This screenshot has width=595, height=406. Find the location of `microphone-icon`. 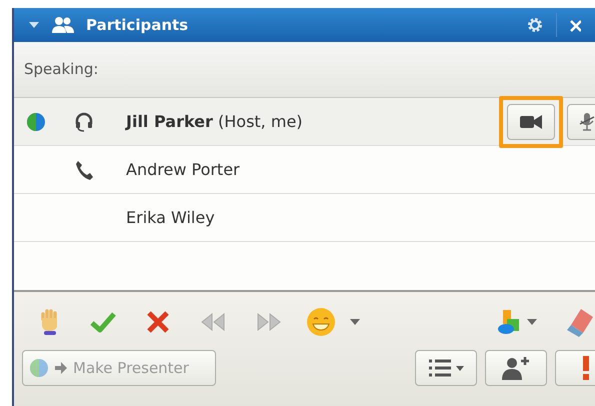

microphone-icon is located at coordinates (586, 122).